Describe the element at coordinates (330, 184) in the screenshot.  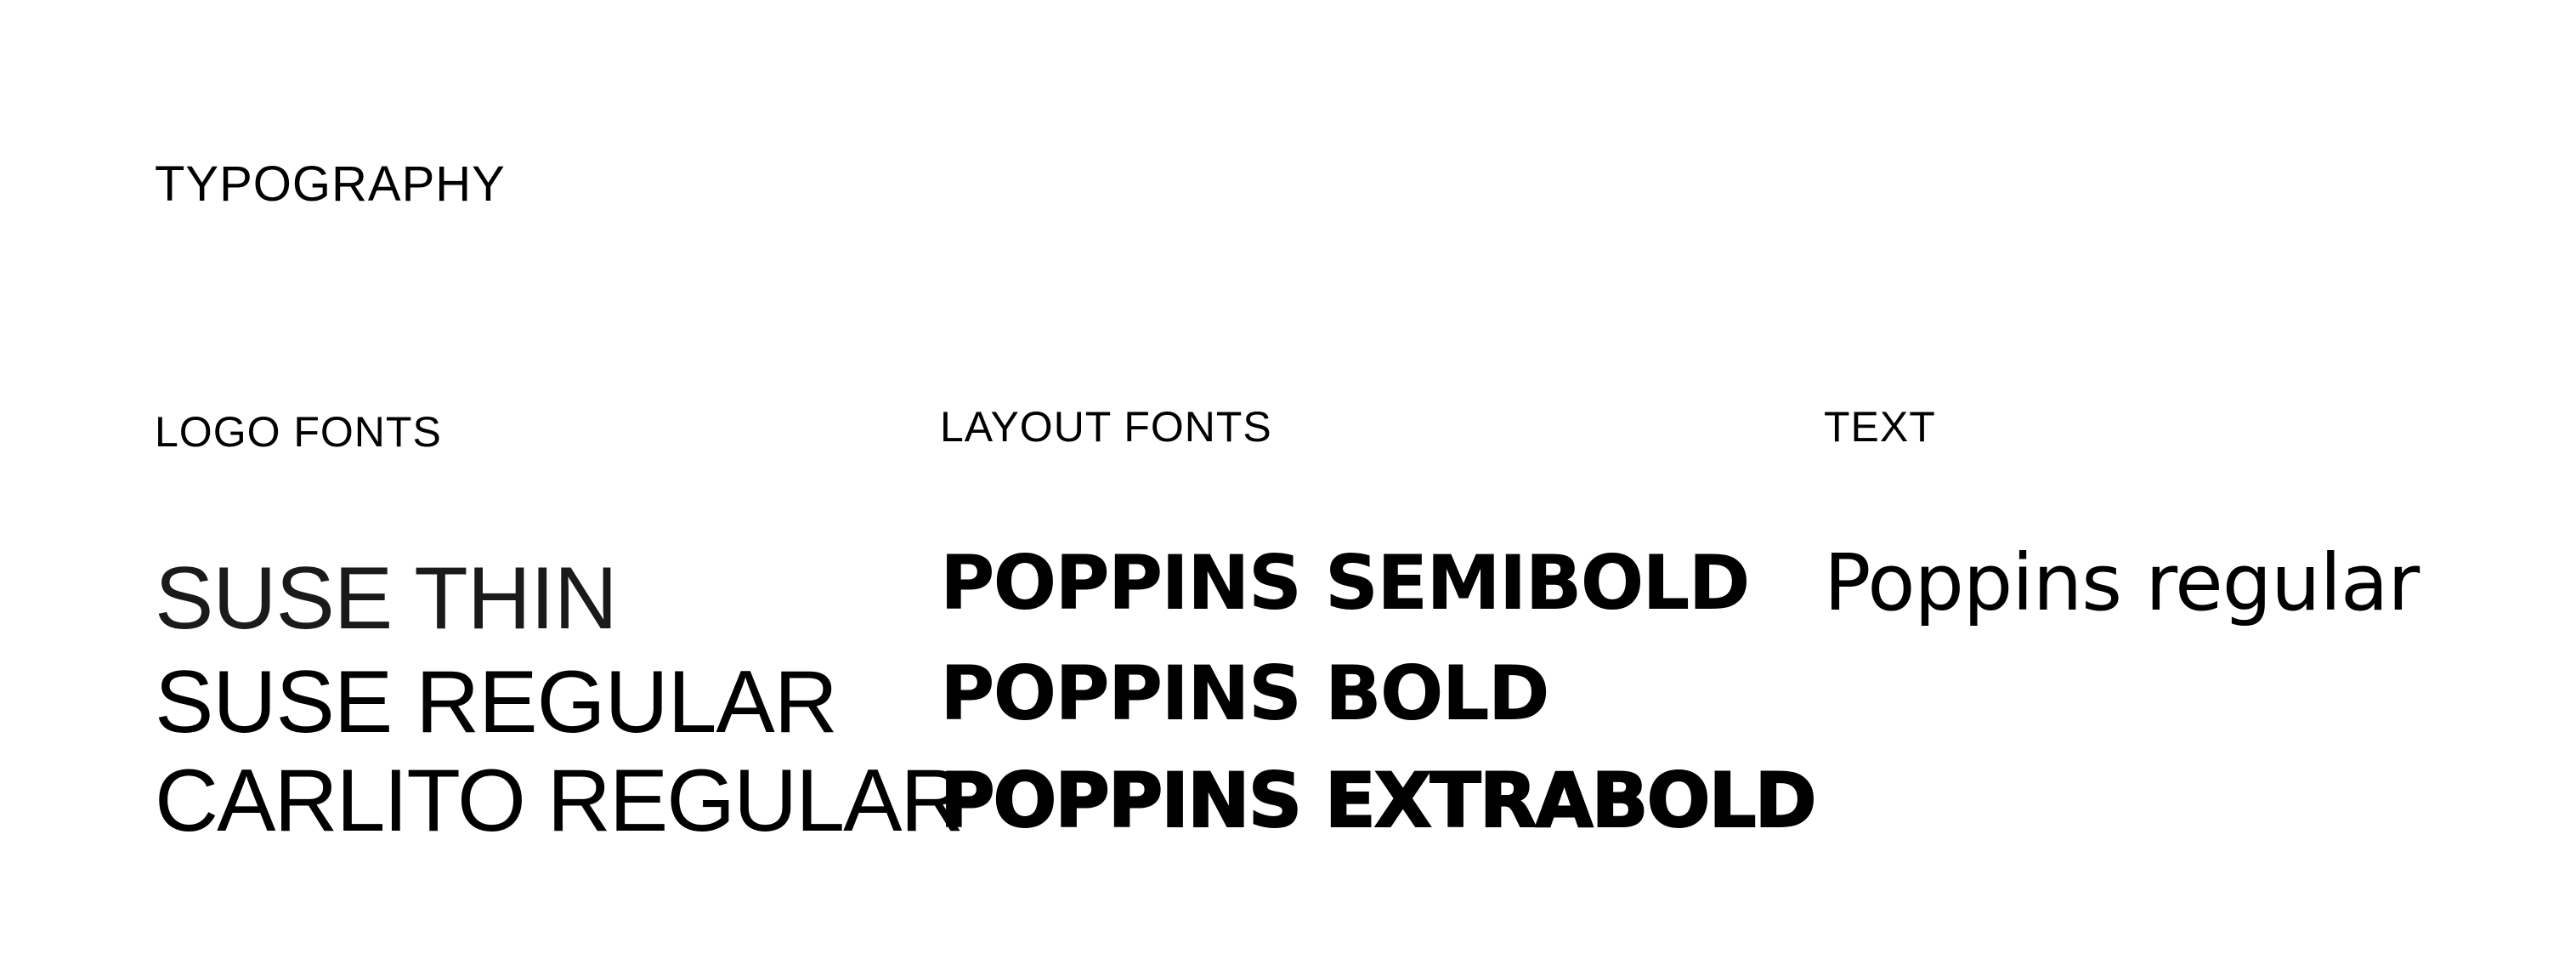
I see `page-title: TYPOGRAPHY` at that location.